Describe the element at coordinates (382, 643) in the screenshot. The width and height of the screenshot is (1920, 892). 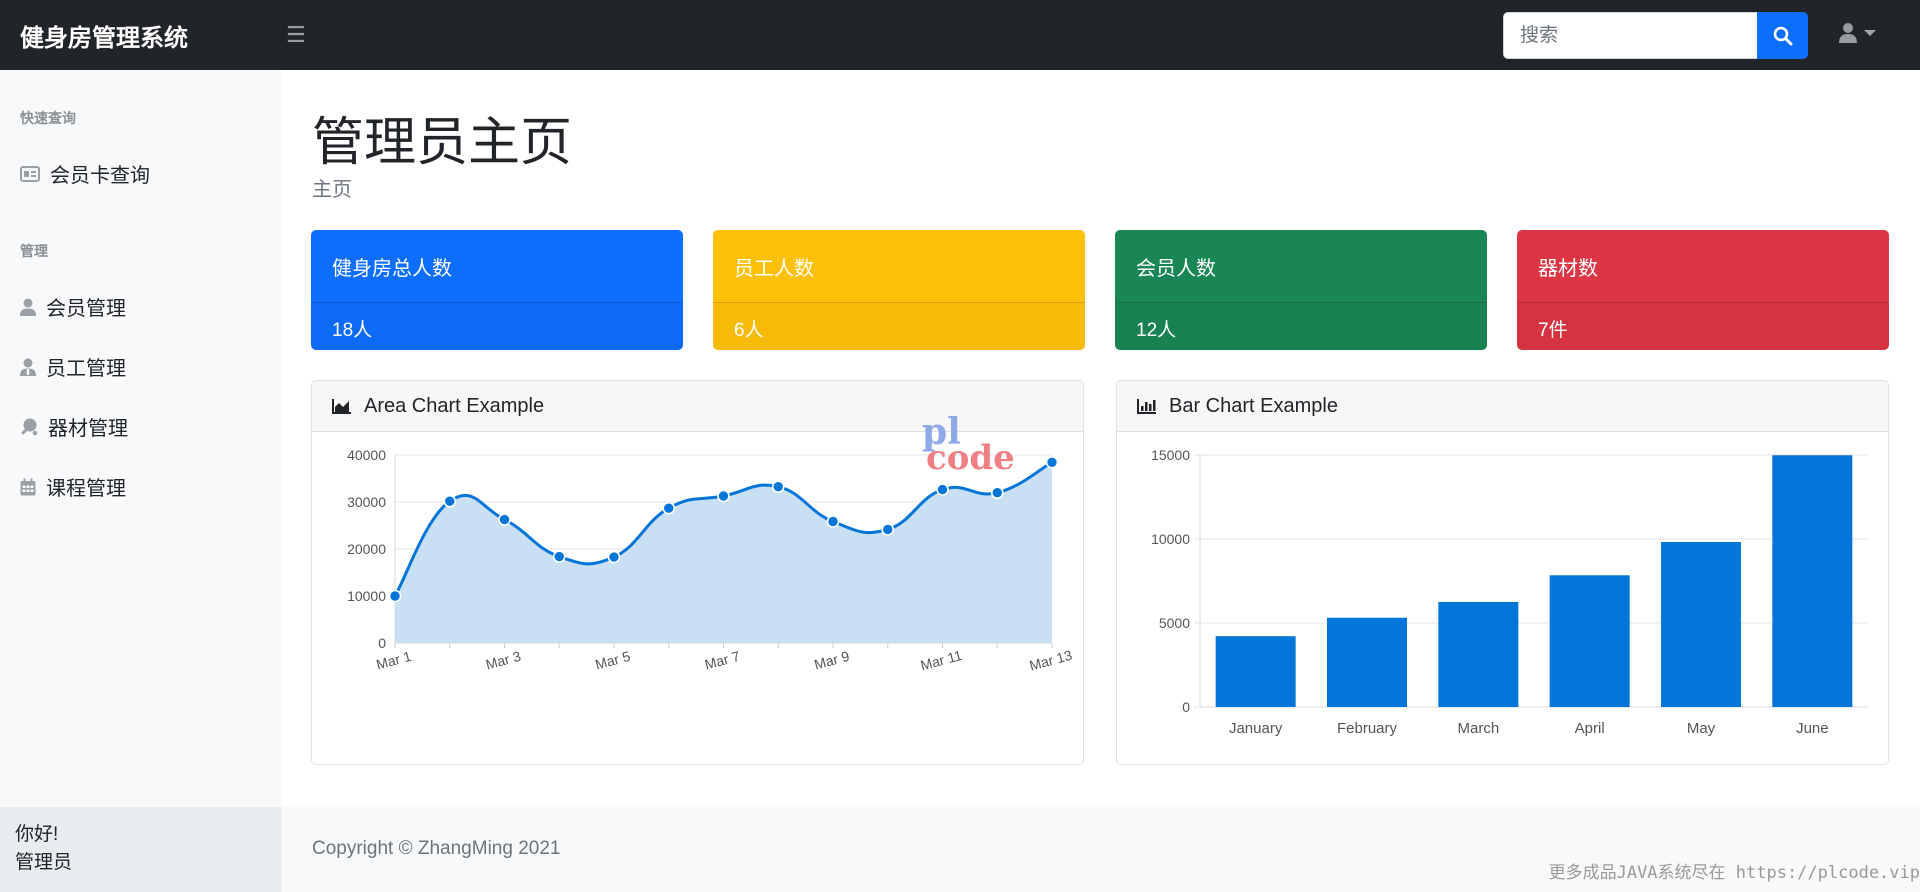
I see `area-y-tick-label: 0` at that location.